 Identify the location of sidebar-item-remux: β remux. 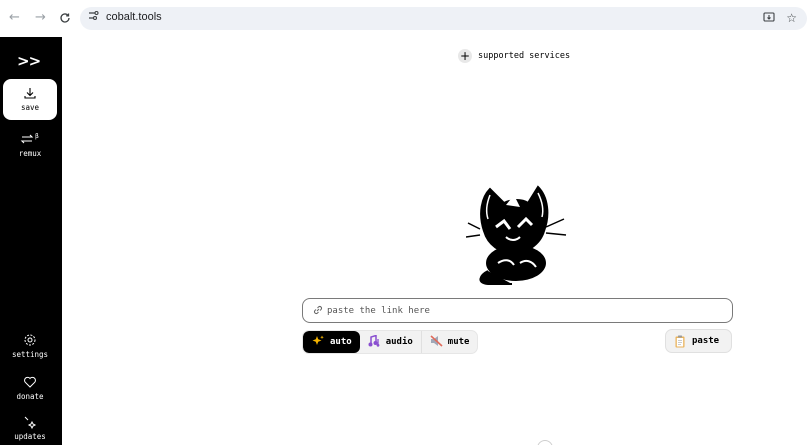
(30, 145).